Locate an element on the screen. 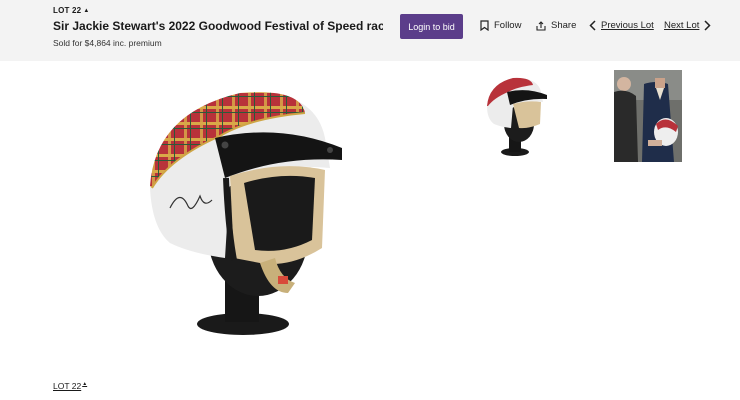  share-button: Share is located at coordinates (556, 25).